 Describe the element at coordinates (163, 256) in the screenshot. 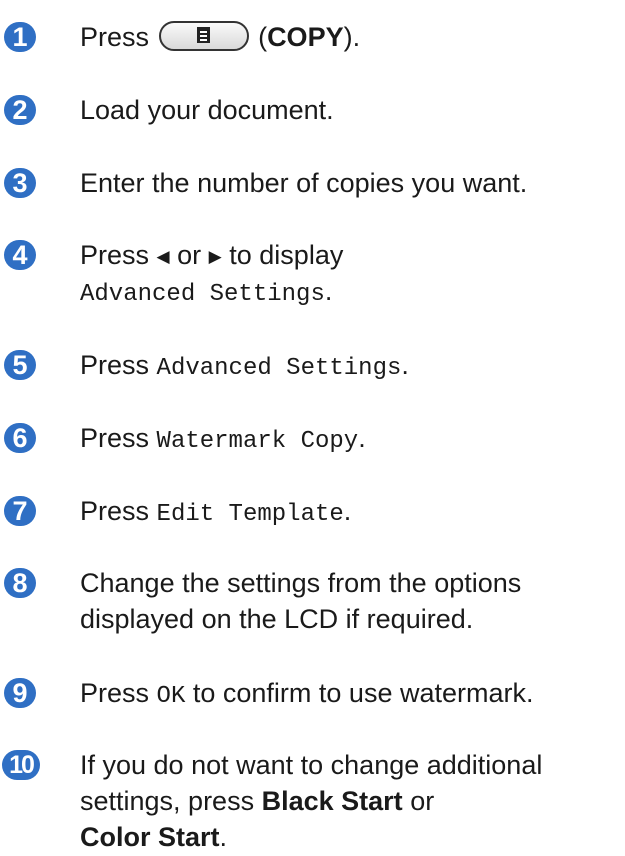

I see `left-arrow-icon: ◀` at that location.